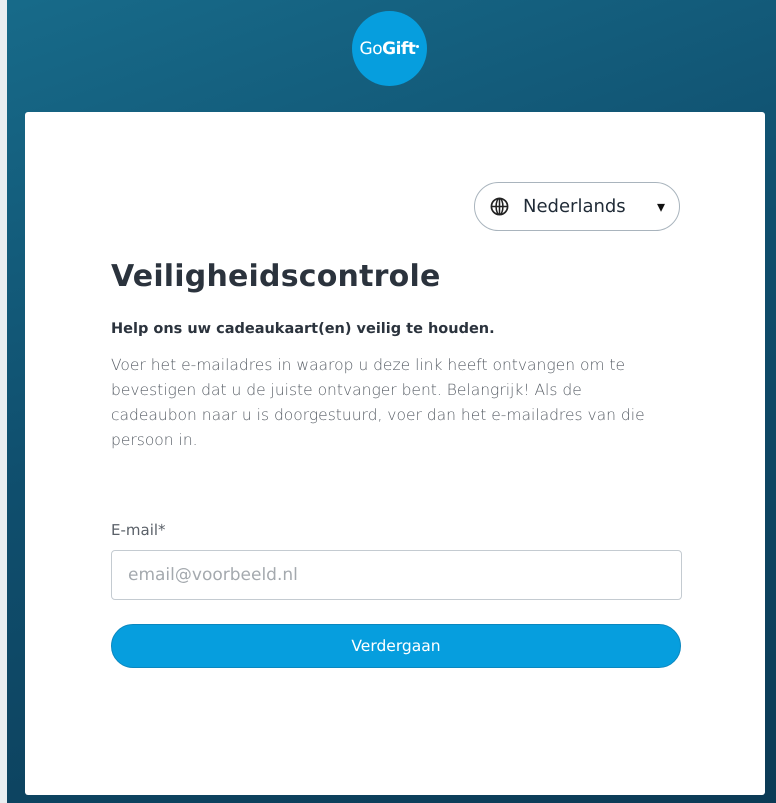  I want to click on email-input-field: email@voorbeeld.nl, so click(396, 575).